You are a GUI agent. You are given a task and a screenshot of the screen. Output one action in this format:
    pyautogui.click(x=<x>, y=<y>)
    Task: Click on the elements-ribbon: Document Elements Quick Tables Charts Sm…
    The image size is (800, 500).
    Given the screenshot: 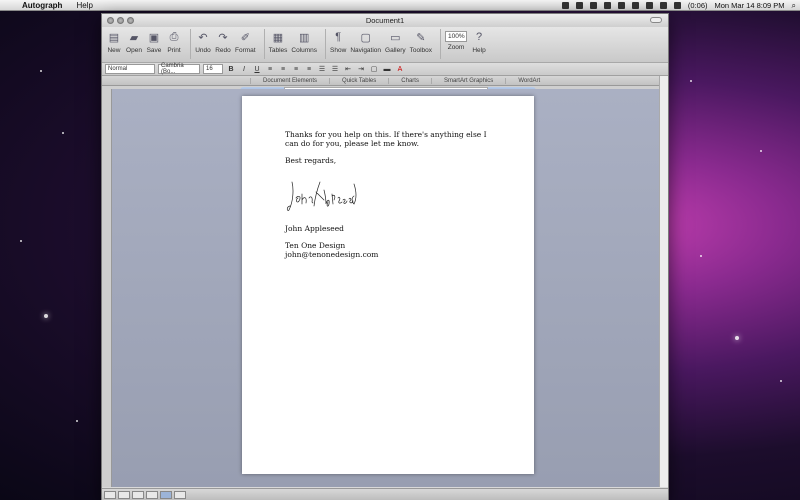 What is the action you would take?
    pyautogui.click(x=385, y=81)
    